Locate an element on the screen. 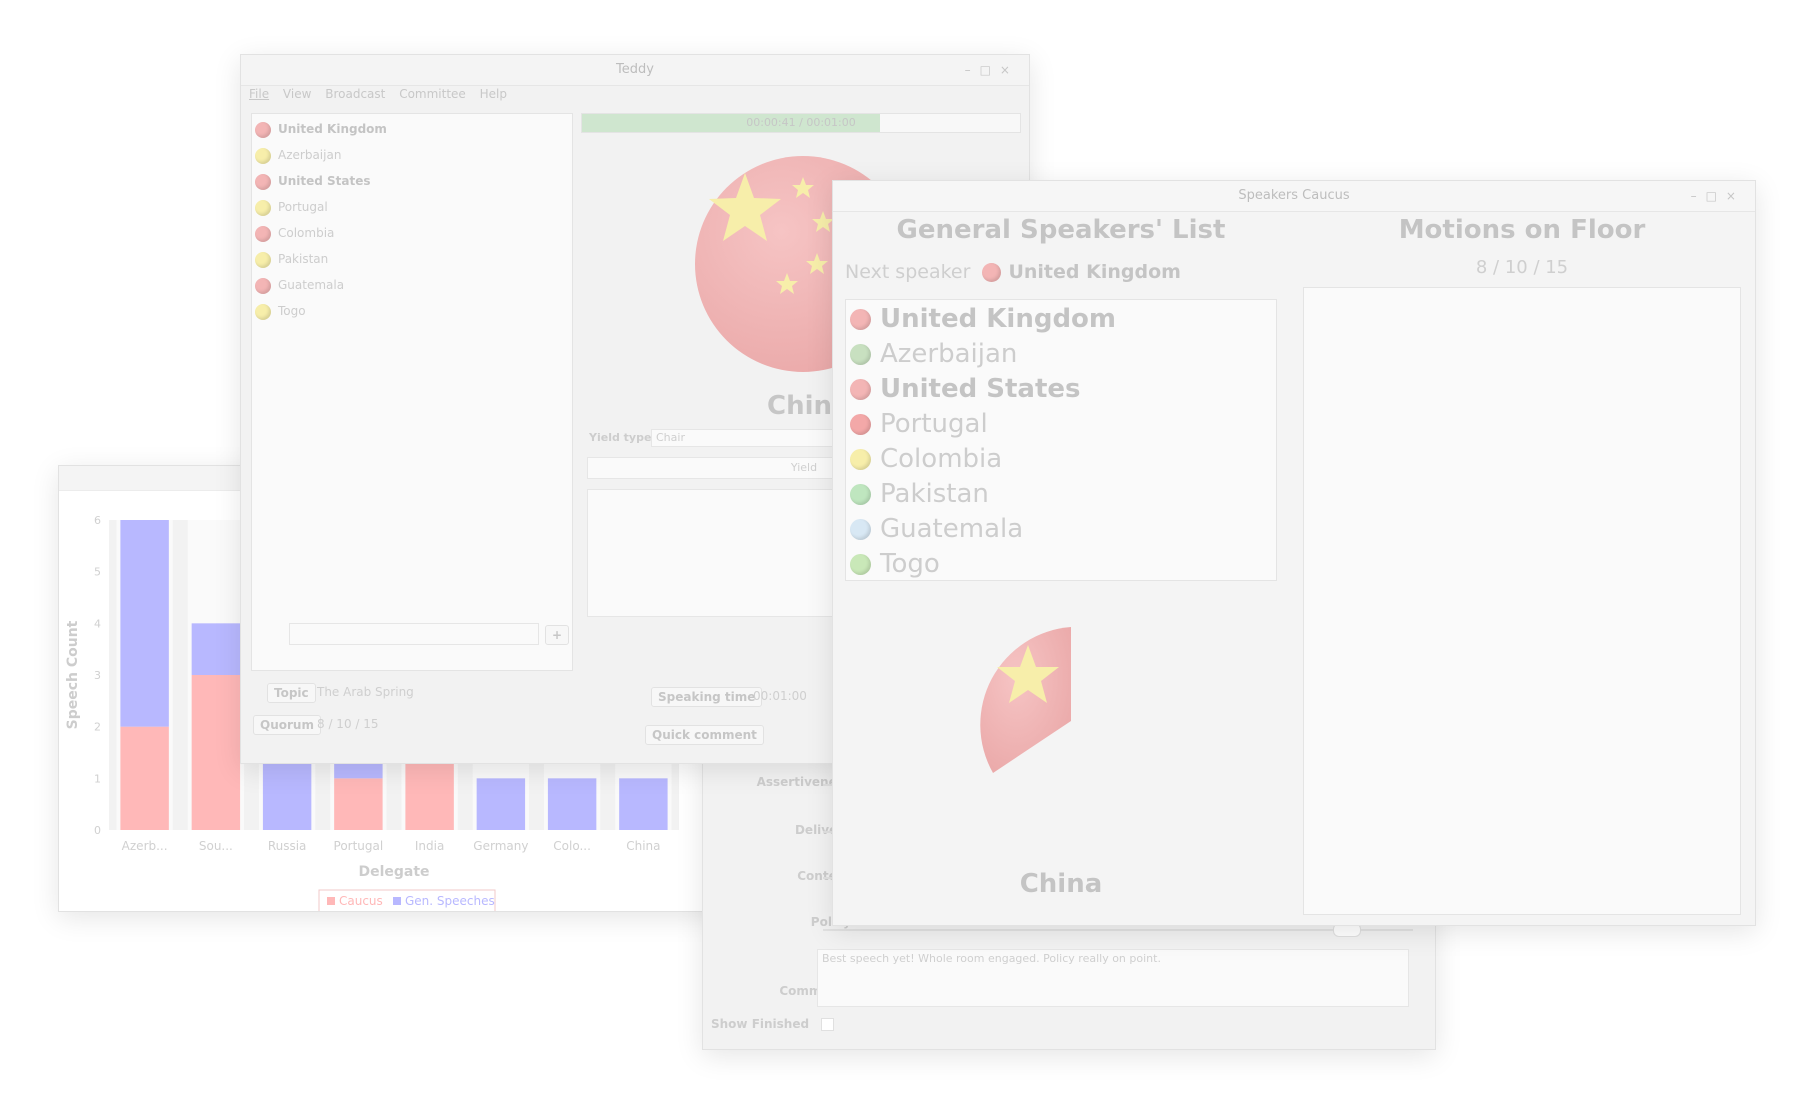 This screenshot has height=1108, width=1803. y-tick-label: 2 is located at coordinates (97, 727).